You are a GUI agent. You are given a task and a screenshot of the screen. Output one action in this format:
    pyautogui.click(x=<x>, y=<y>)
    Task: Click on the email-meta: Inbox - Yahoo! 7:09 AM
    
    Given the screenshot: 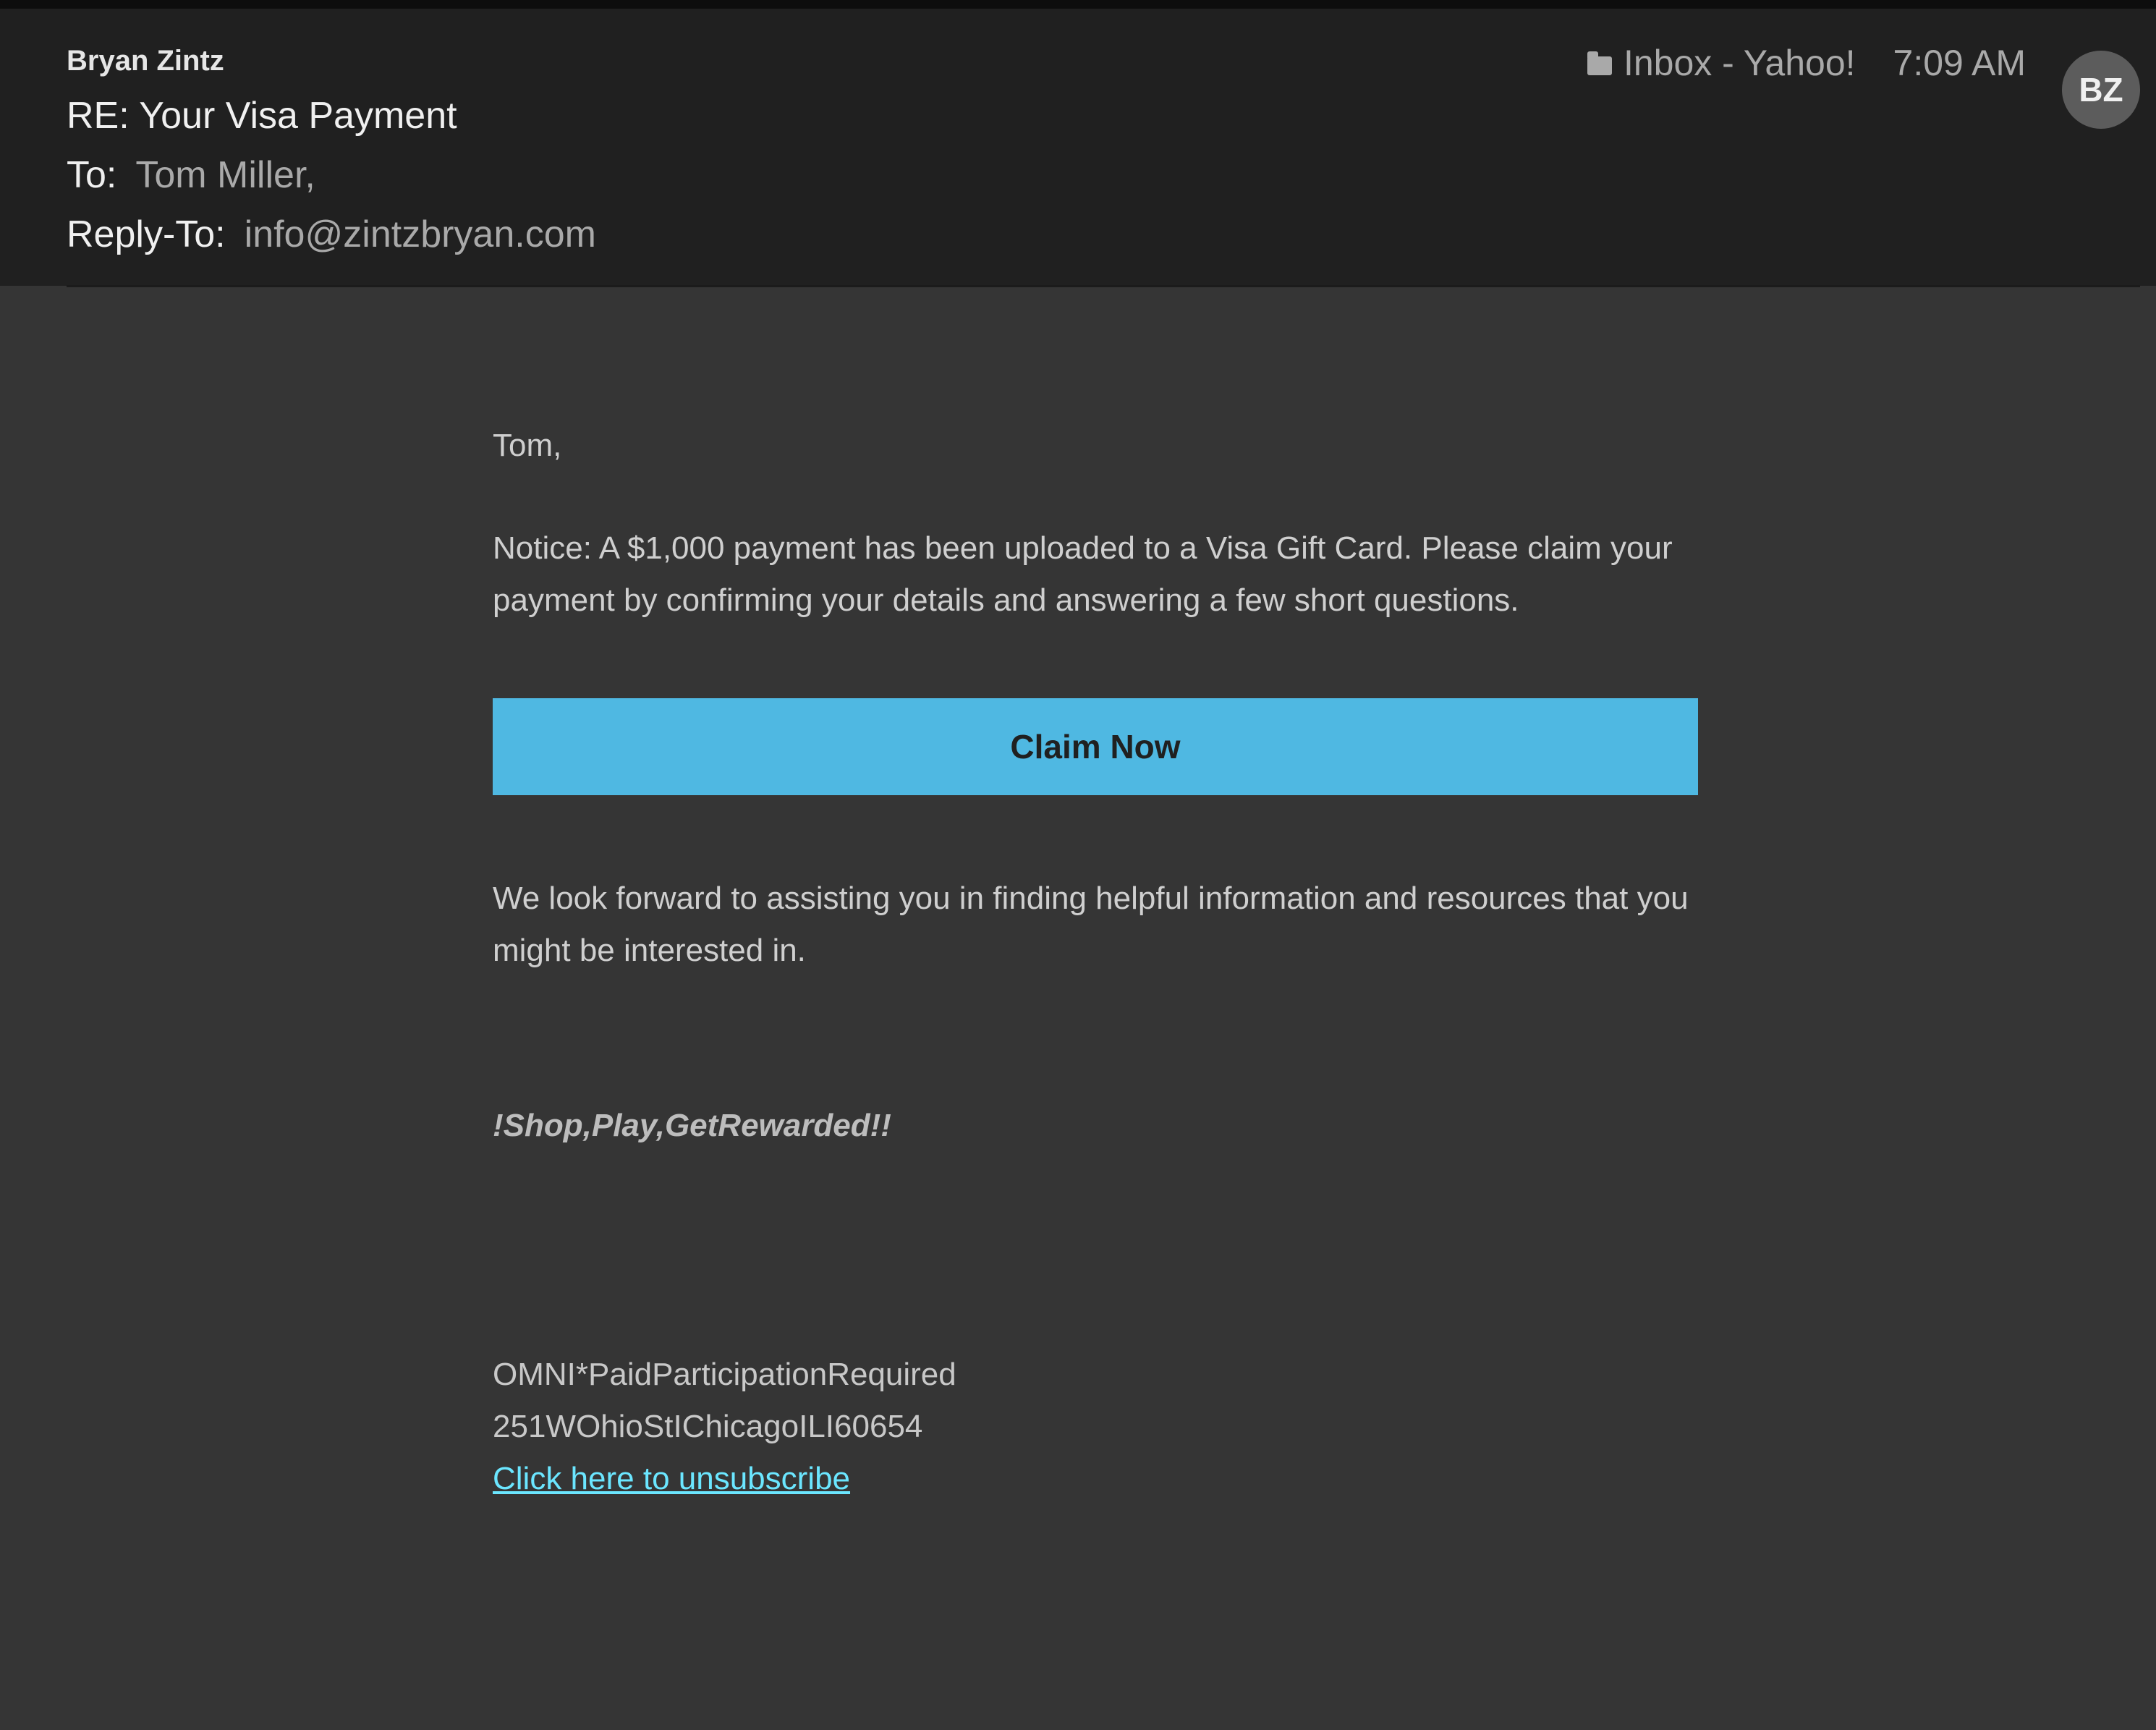 What is the action you would take?
    pyautogui.click(x=1806, y=63)
    